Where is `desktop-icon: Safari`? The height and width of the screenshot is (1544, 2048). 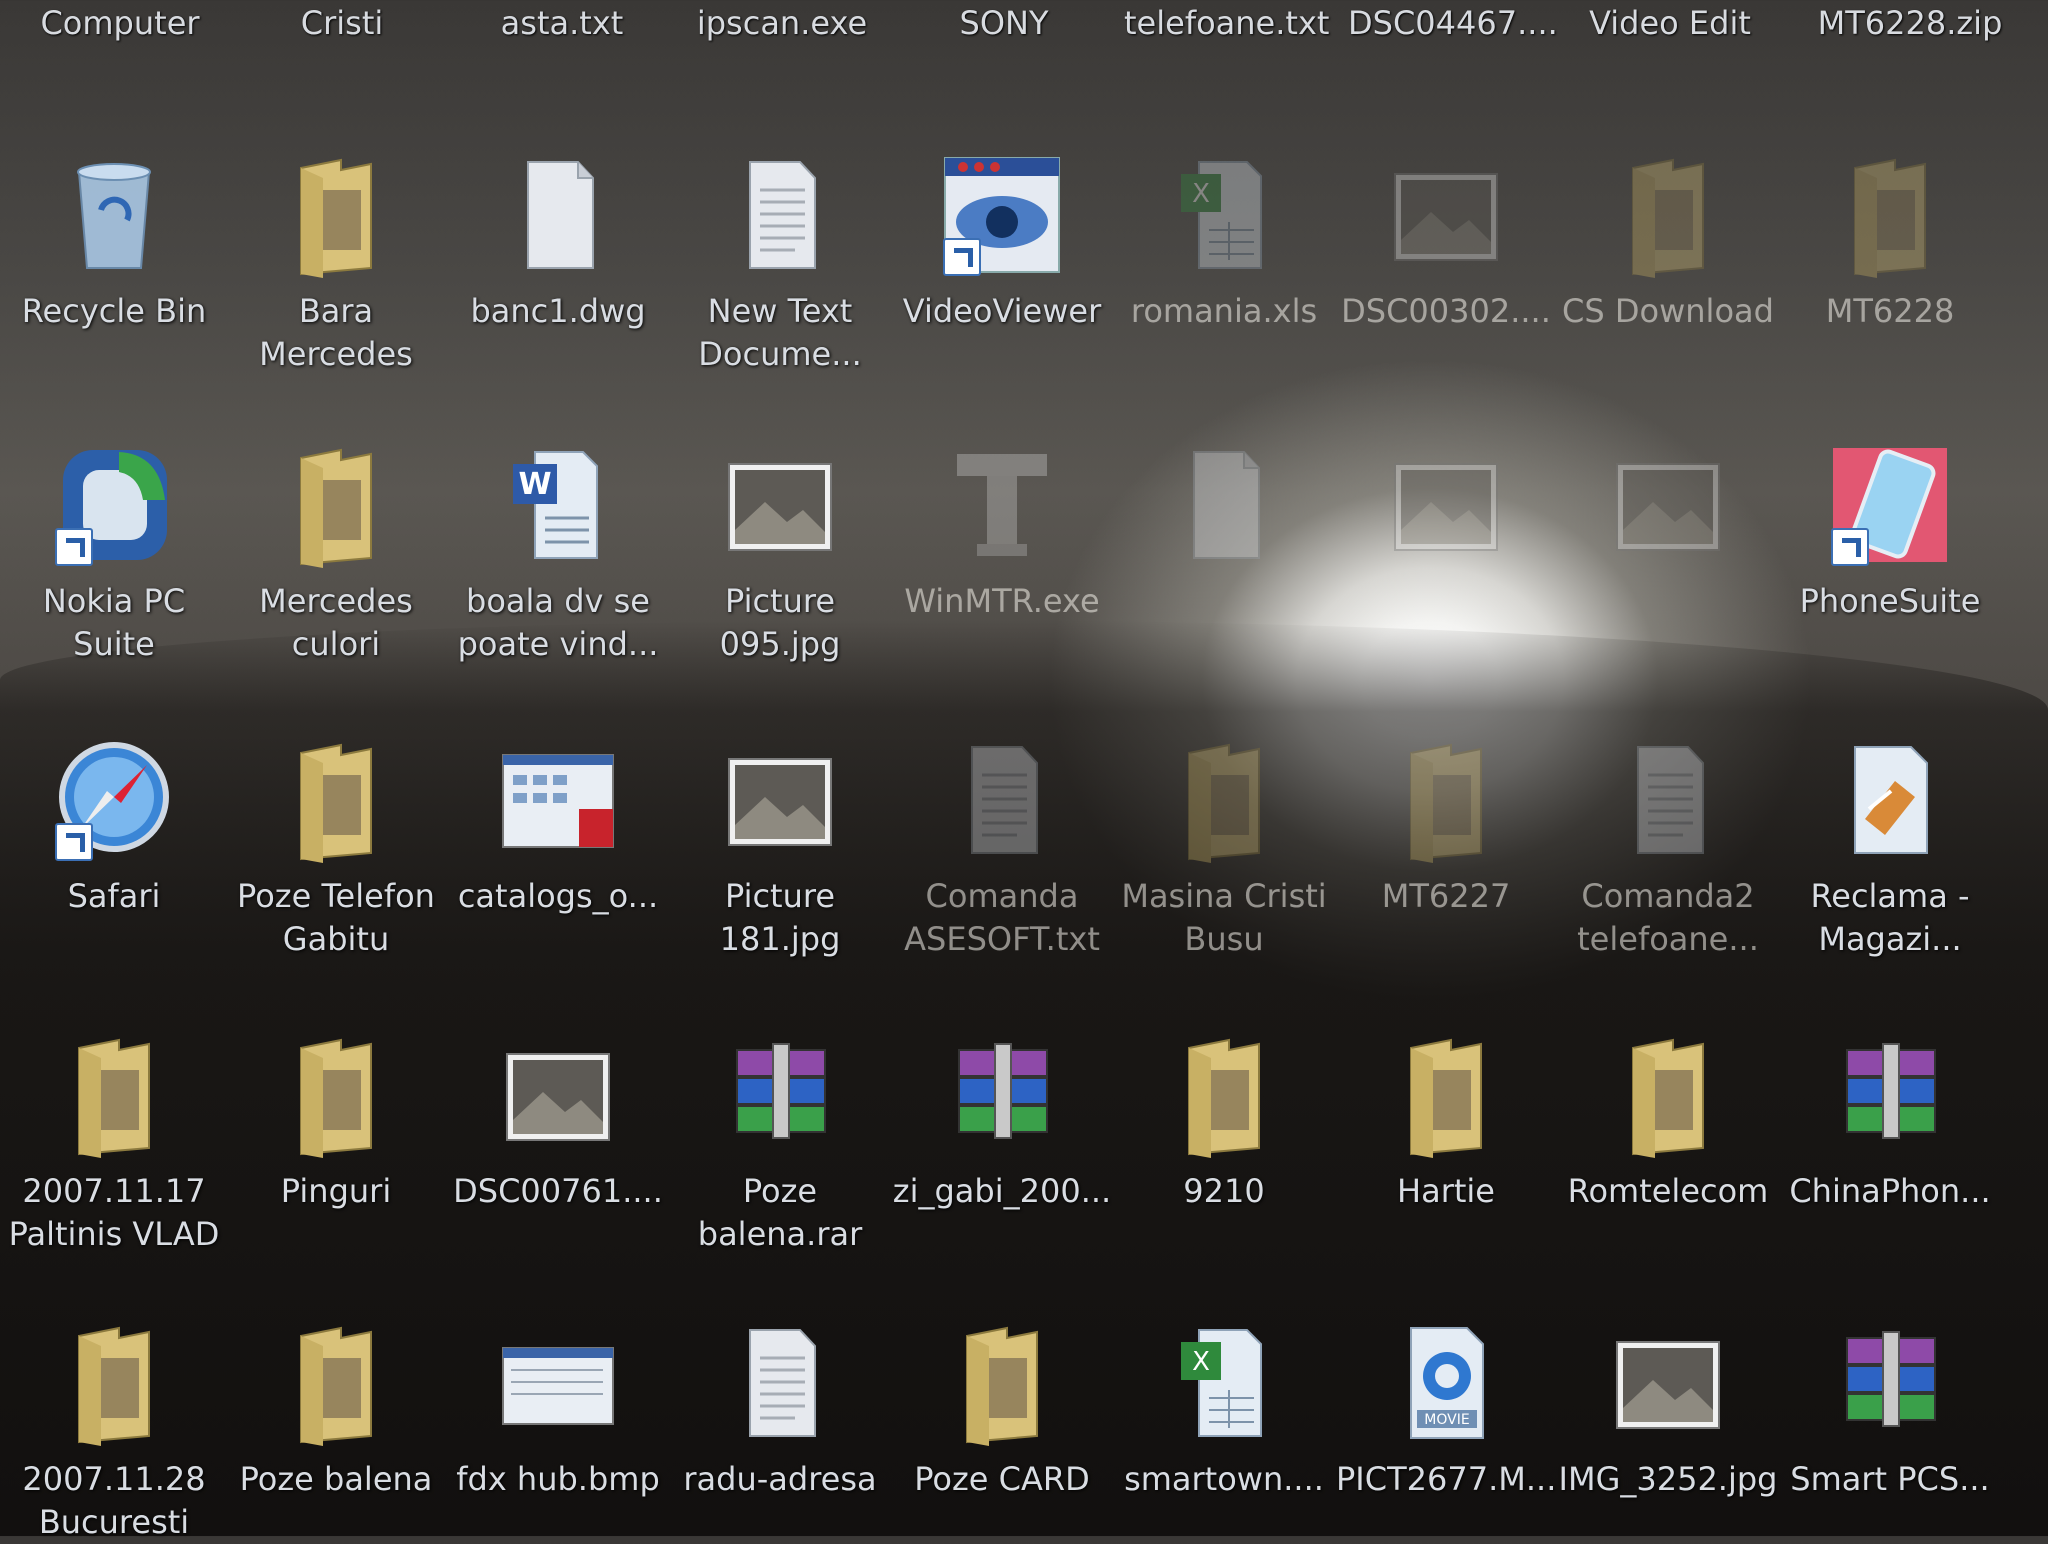
desktop-icon: Safari is located at coordinates (114, 826).